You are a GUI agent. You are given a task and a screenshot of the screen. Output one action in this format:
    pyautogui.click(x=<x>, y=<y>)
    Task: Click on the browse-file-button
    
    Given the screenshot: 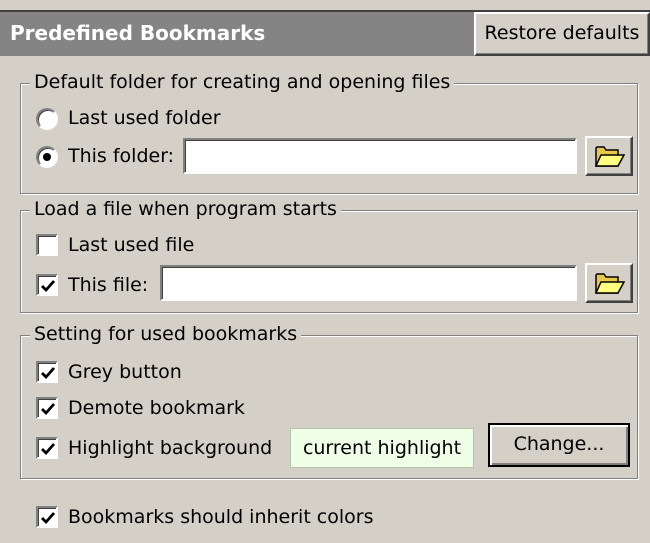 What is the action you would take?
    pyautogui.click(x=609, y=283)
    